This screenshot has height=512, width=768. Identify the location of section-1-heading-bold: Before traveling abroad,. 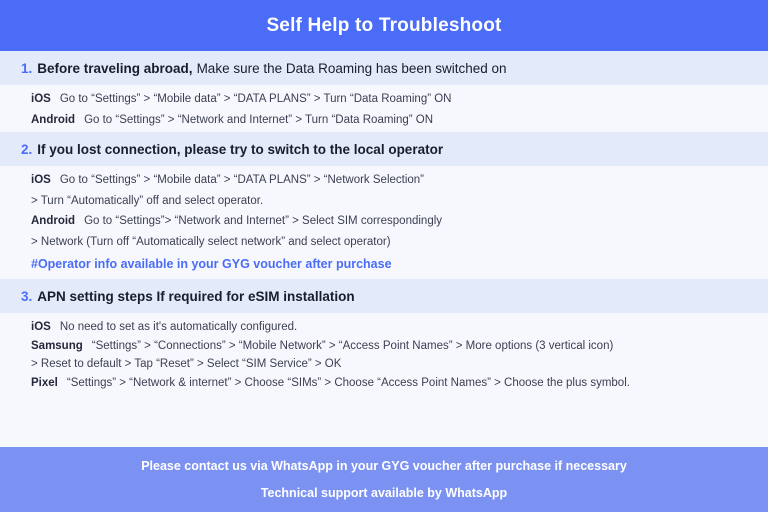
(115, 68).